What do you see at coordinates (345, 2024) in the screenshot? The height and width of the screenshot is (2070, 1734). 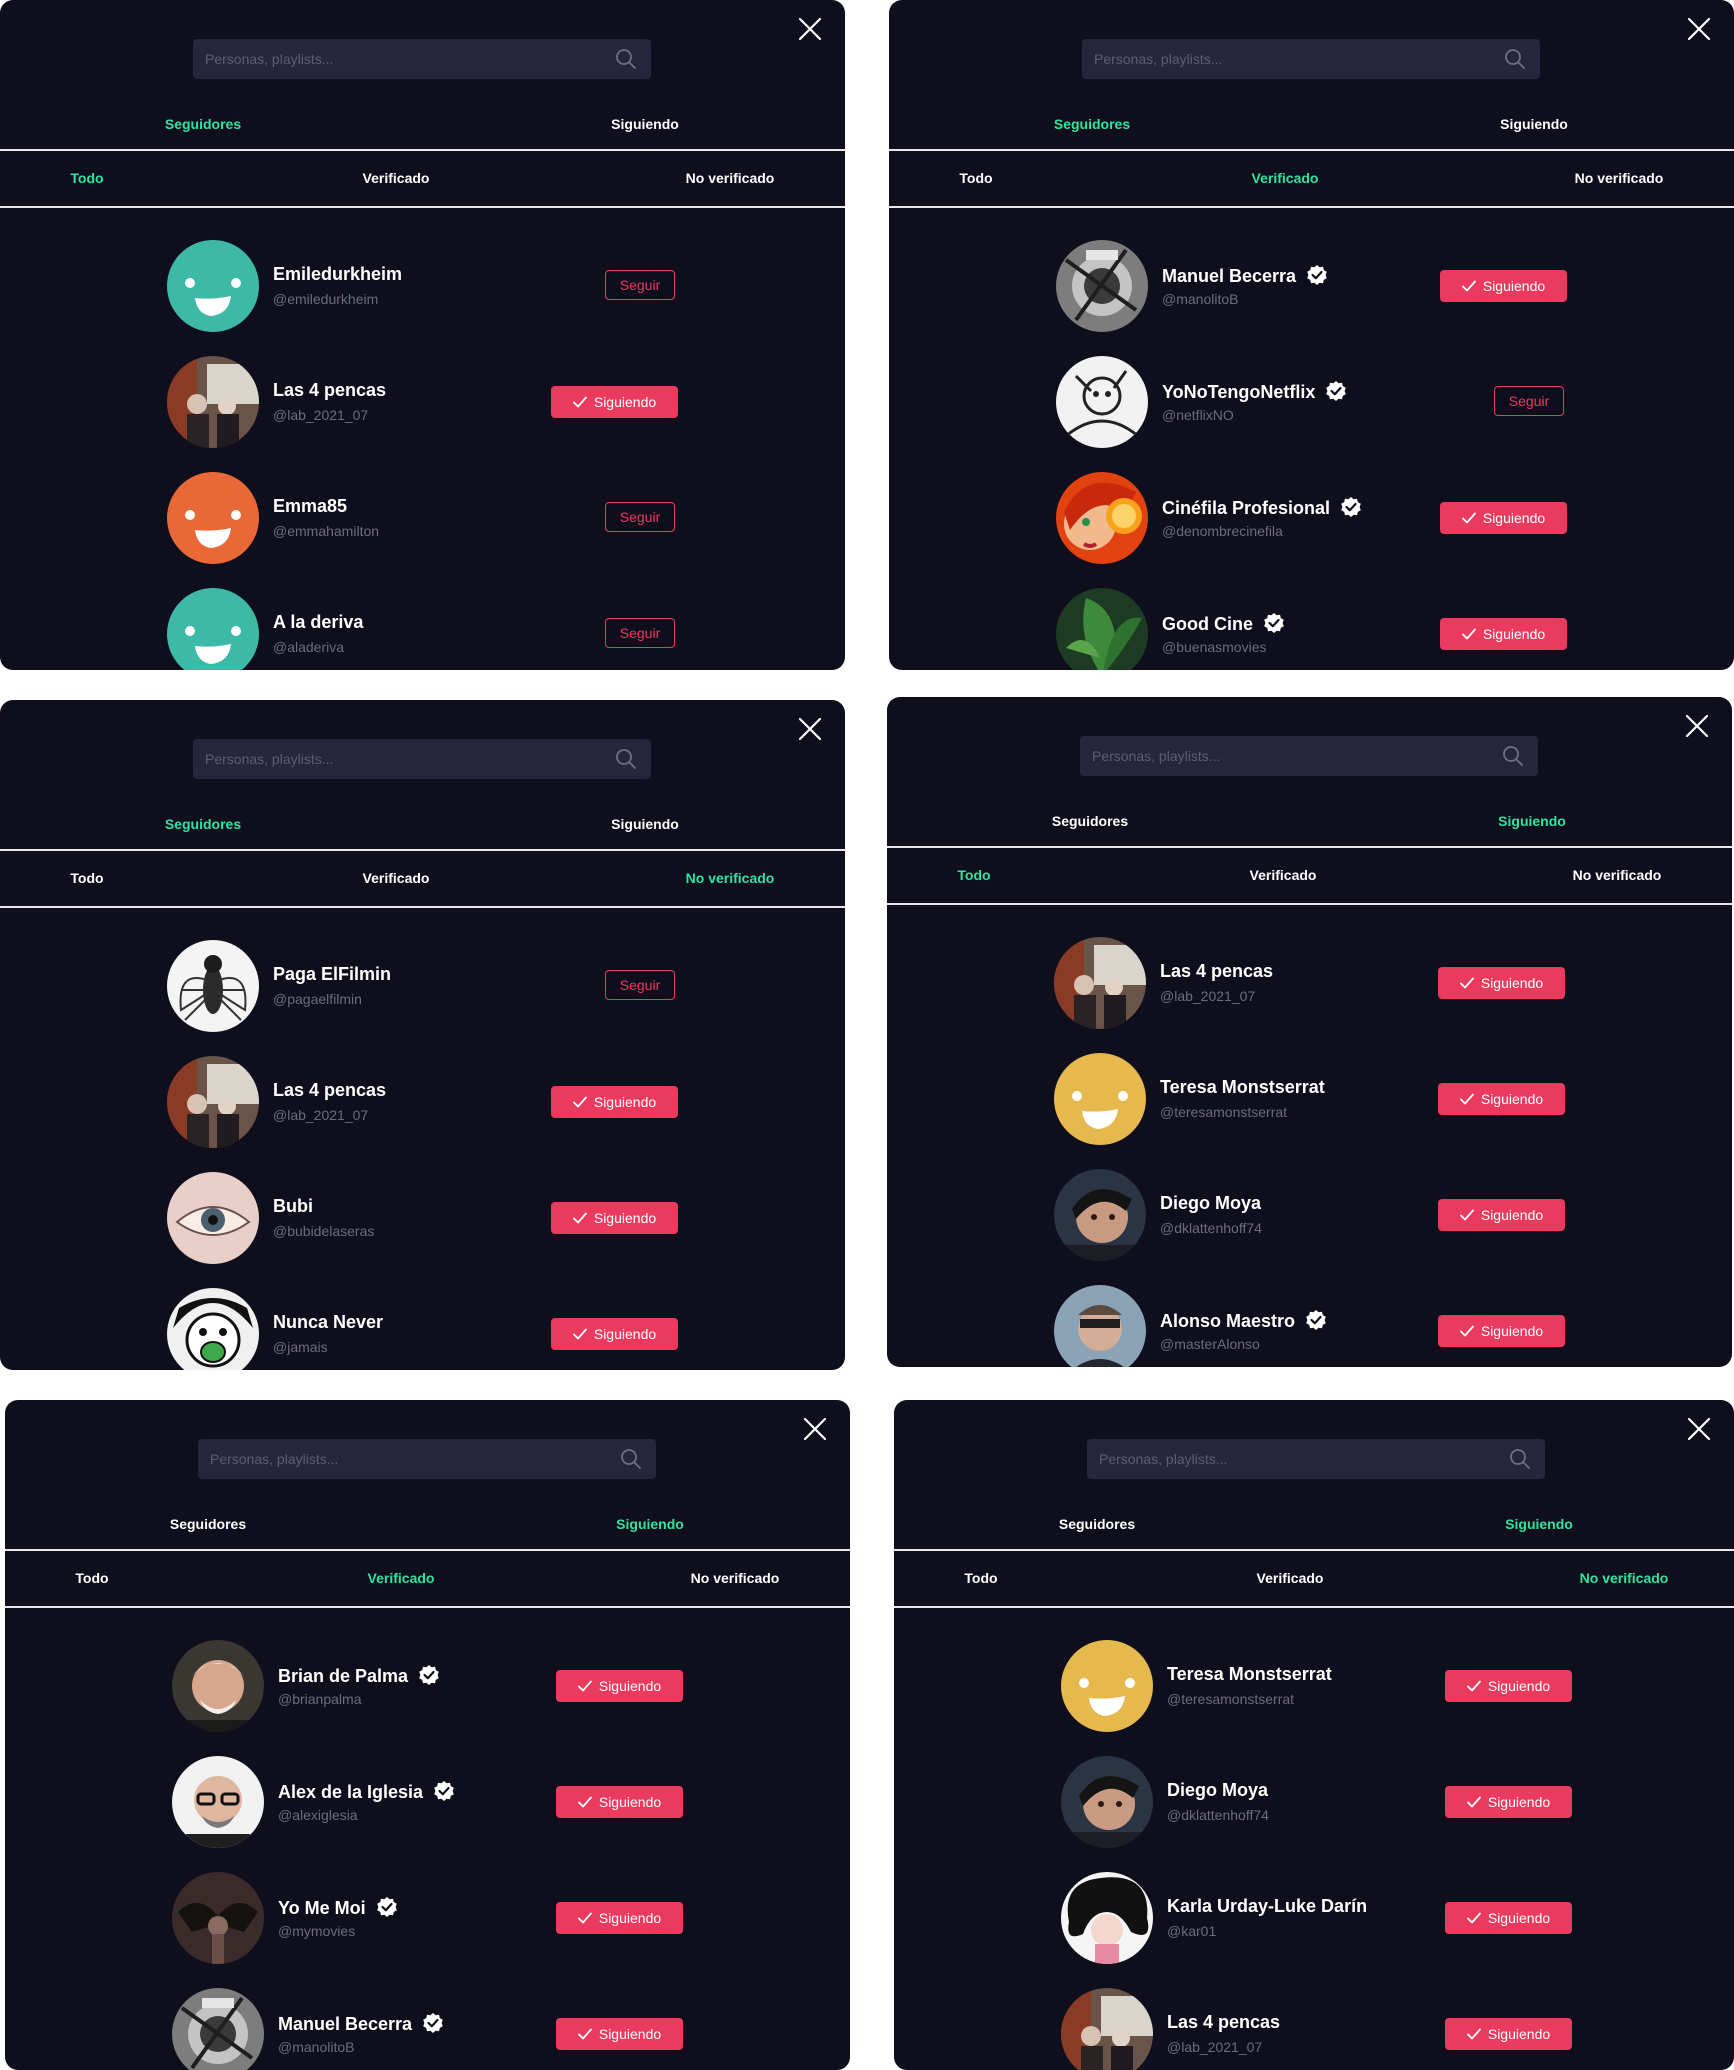 I see `user-name: Manuel Becerra` at bounding box center [345, 2024].